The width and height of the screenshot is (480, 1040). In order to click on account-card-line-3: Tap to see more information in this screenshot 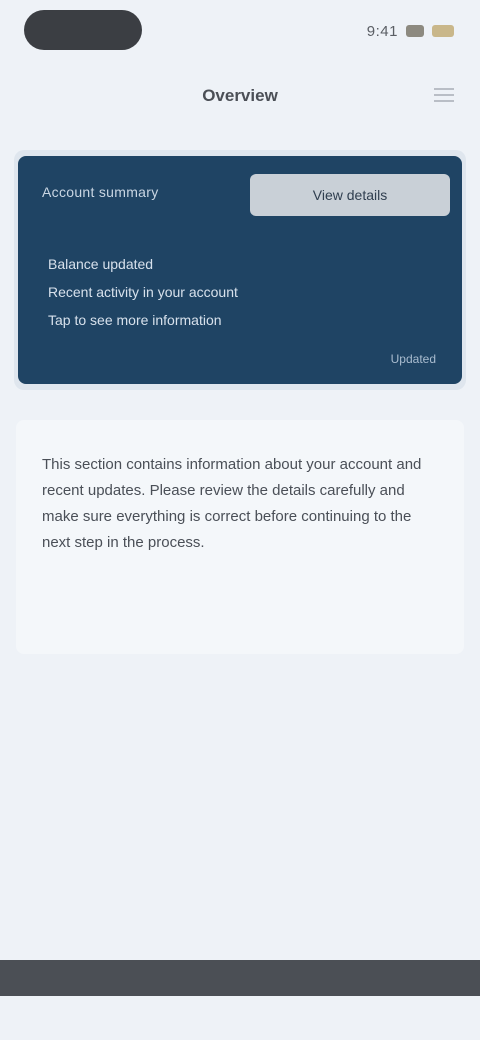, I will do `click(135, 320)`.